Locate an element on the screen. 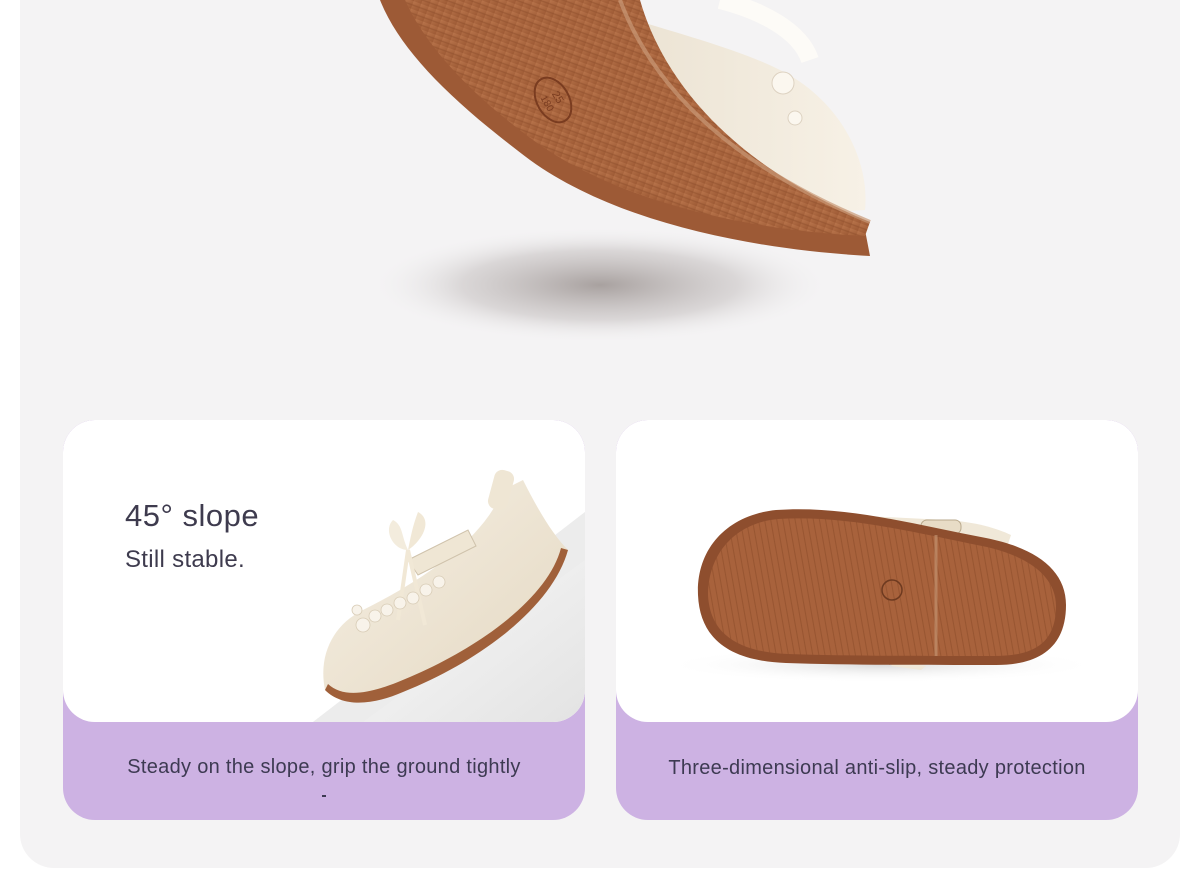 The height and width of the screenshot is (880, 1200). slope-subtitle: Still stable. is located at coordinates (185, 559).